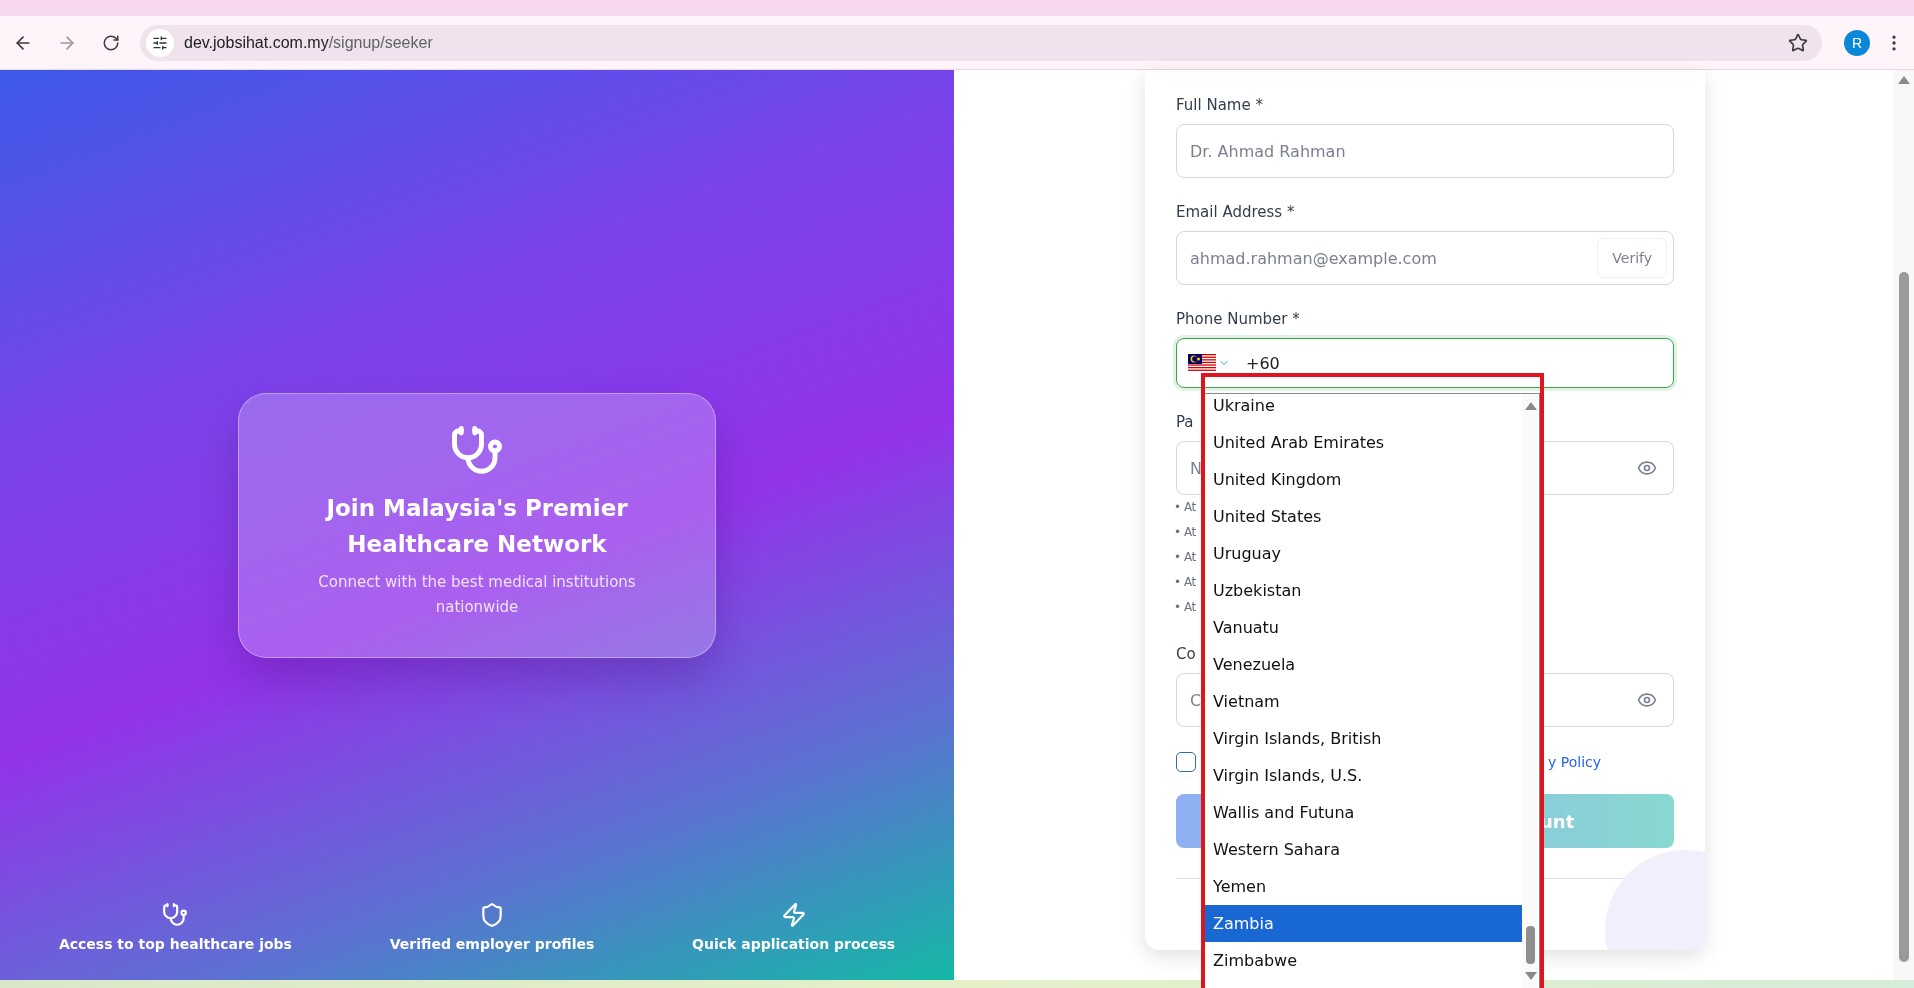 This screenshot has height=988, width=1914. What do you see at coordinates (1185, 422) in the screenshot?
I see `field-label: Pa` at bounding box center [1185, 422].